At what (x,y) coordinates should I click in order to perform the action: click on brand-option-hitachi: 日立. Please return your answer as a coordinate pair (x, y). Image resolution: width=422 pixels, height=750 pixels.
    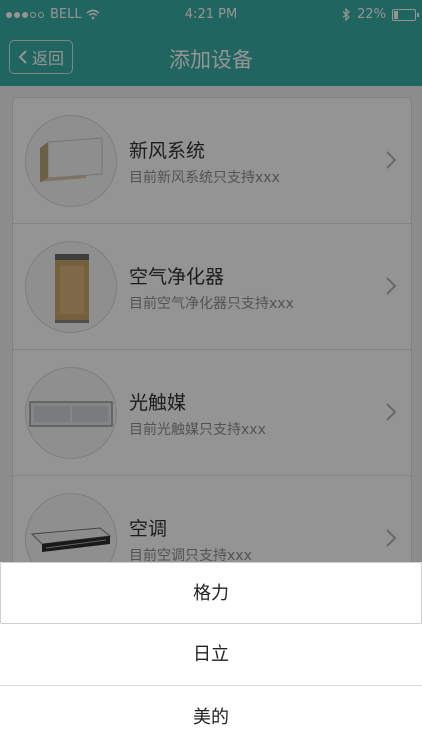
    Looking at the image, I should click on (211, 655).